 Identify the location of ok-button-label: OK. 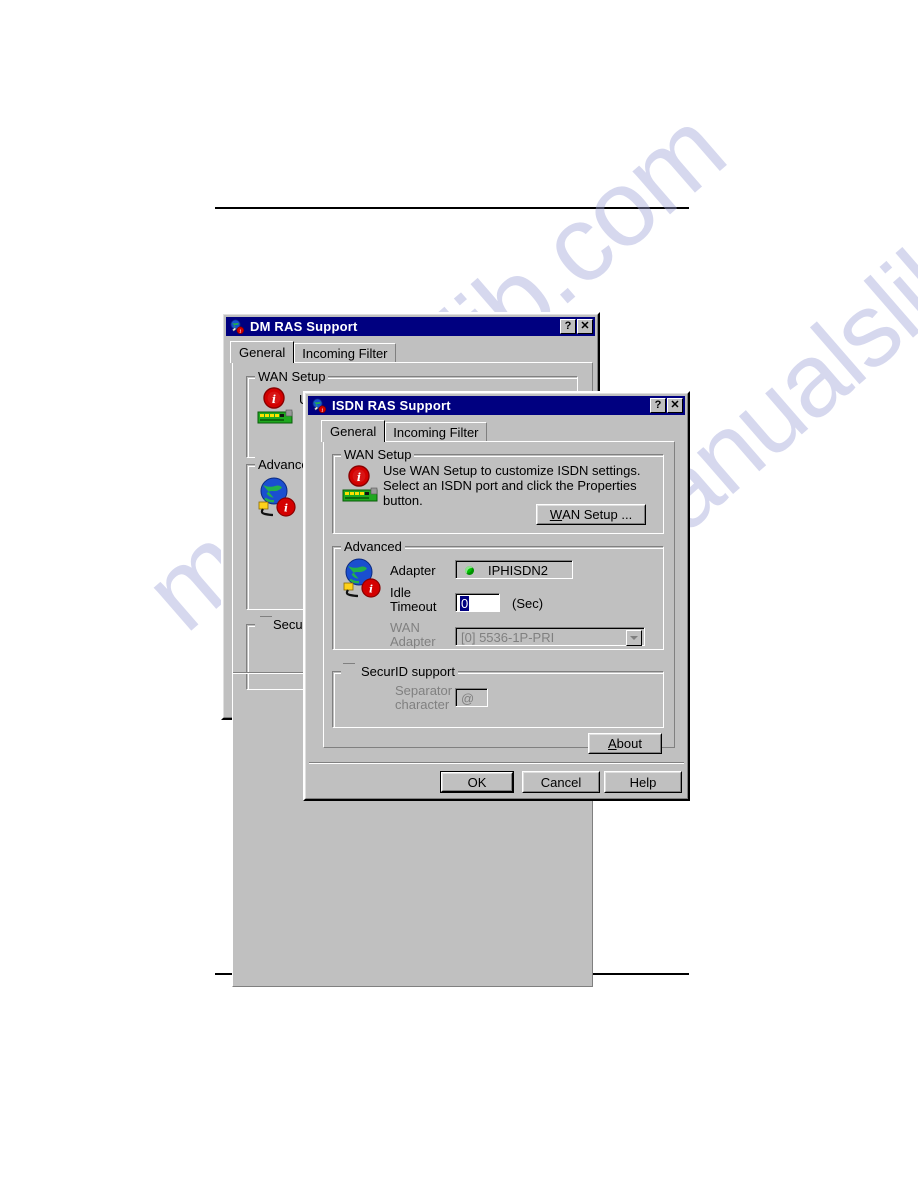
(477, 782).